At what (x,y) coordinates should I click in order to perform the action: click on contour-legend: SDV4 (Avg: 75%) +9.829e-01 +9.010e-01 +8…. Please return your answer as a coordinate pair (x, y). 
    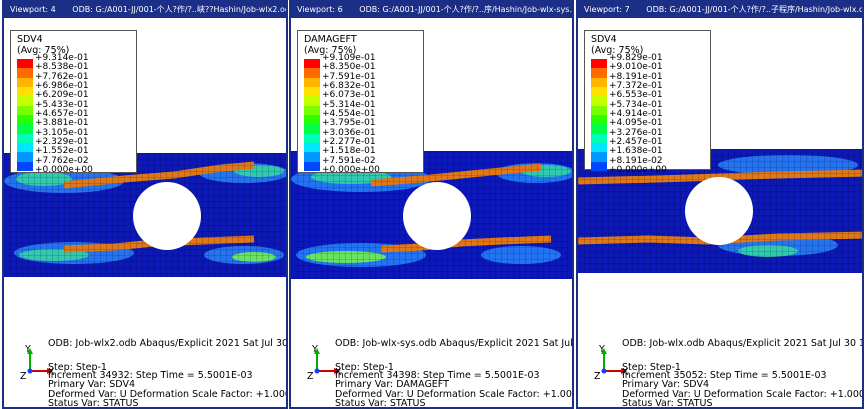
    Looking at the image, I should click on (647, 102).